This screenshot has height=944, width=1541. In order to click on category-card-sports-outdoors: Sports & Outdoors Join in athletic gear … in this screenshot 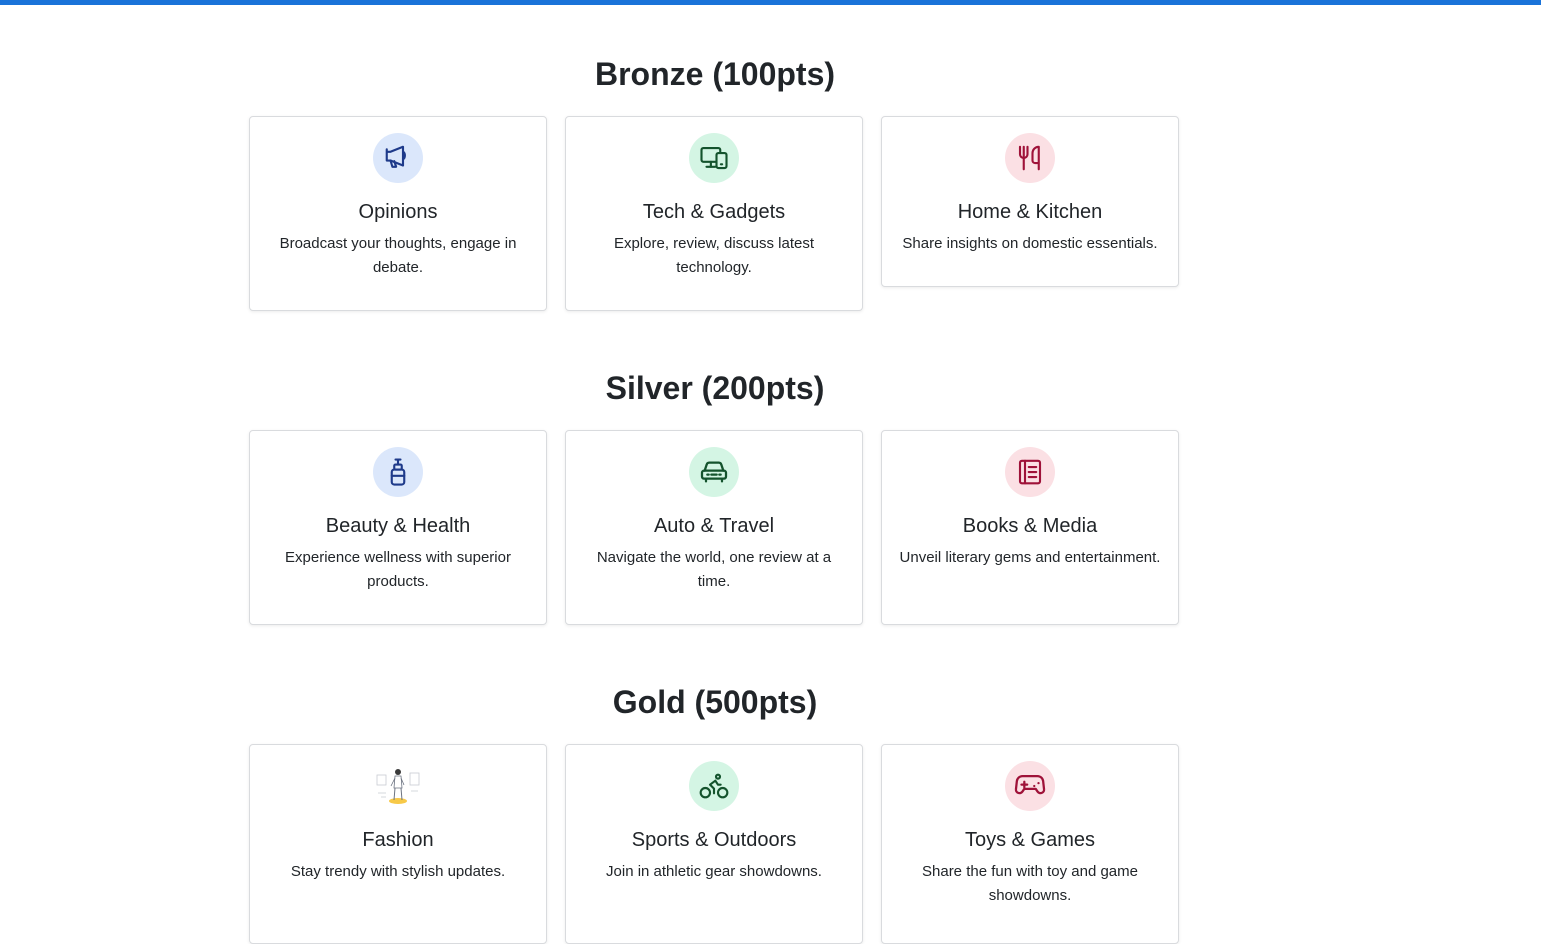, I will do `click(714, 844)`.